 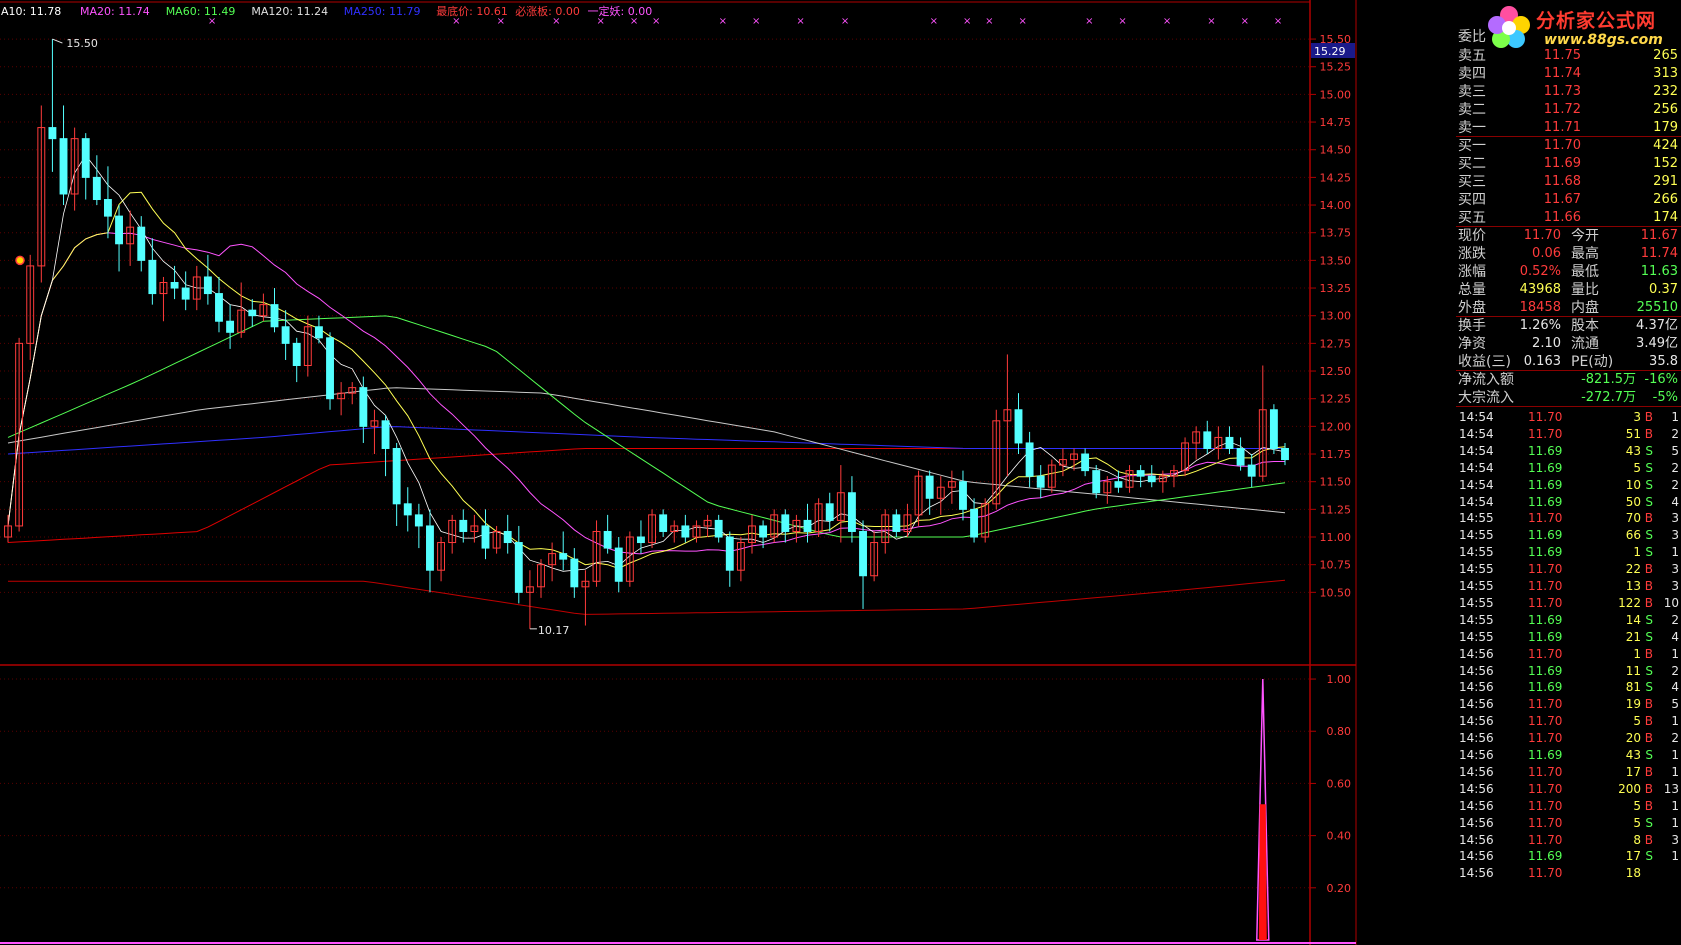 What do you see at coordinates (1665, 217) in the screenshot?
I see `bid-volume: 174` at bounding box center [1665, 217].